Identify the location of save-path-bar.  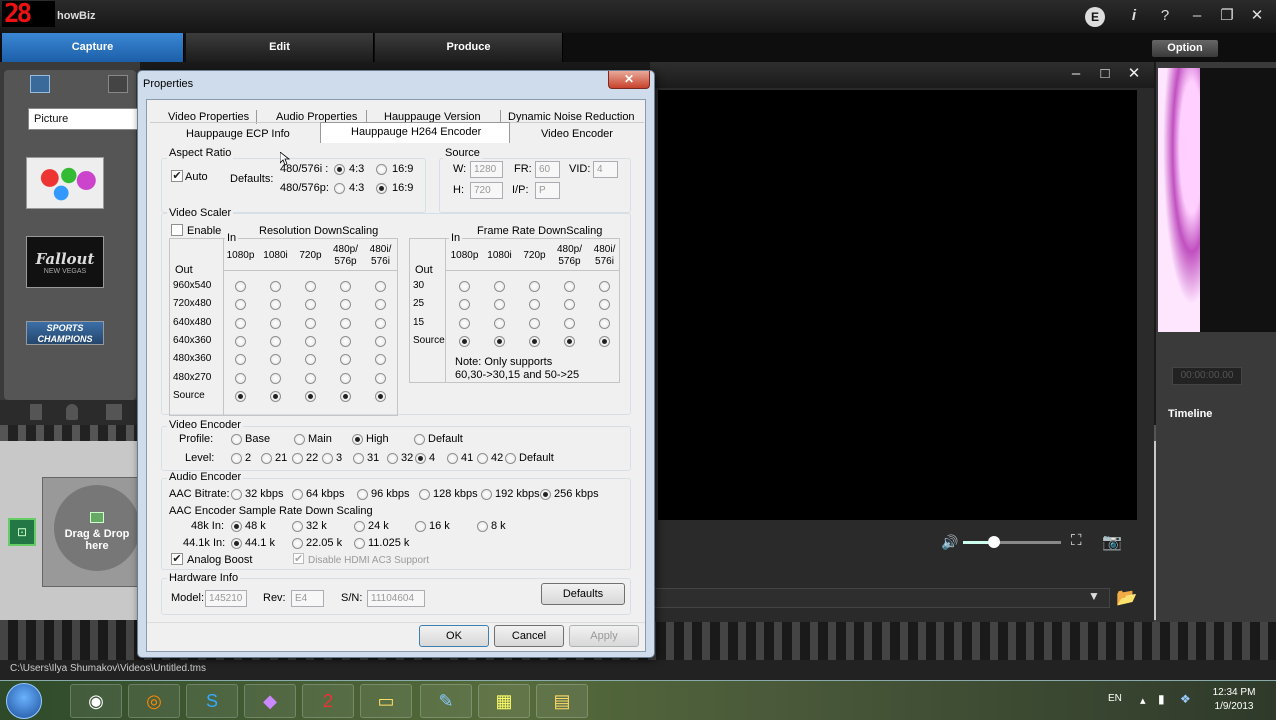
(880, 598).